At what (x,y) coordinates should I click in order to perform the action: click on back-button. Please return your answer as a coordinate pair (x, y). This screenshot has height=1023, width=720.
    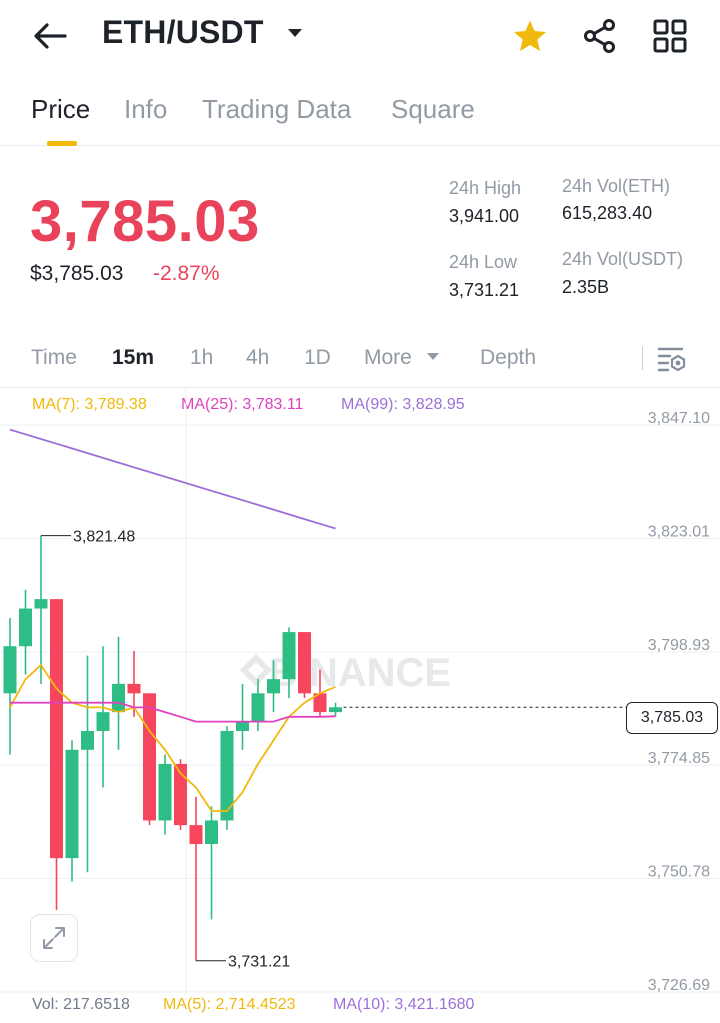
    Looking at the image, I should click on (50, 36).